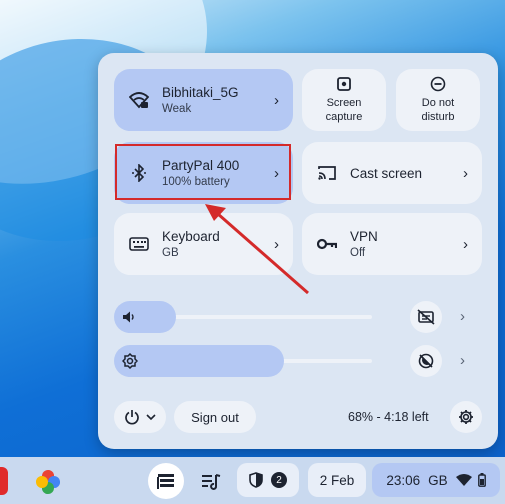 The image size is (505, 504). What do you see at coordinates (268, 480) in the screenshot?
I see `notification-tray: 2` at bounding box center [268, 480].